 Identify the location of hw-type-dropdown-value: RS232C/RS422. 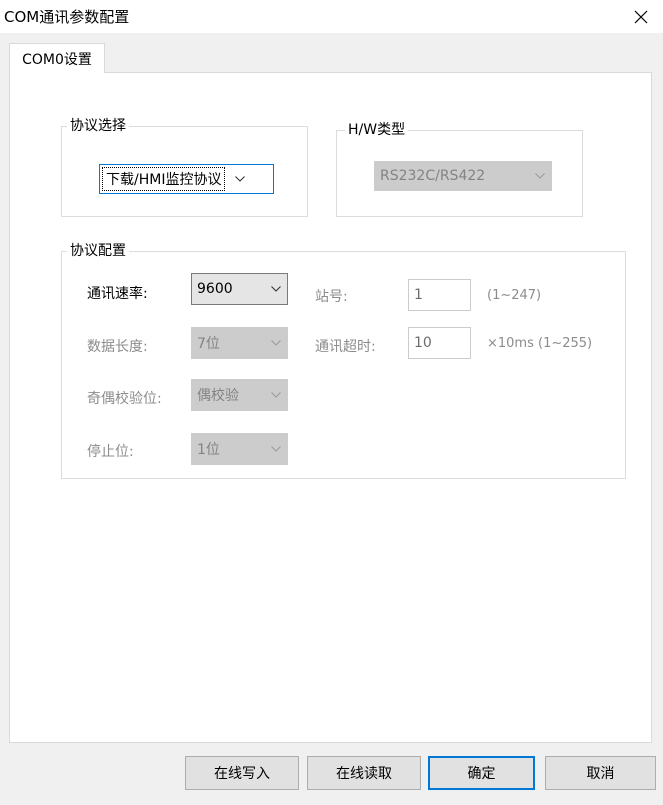
(433, 176).